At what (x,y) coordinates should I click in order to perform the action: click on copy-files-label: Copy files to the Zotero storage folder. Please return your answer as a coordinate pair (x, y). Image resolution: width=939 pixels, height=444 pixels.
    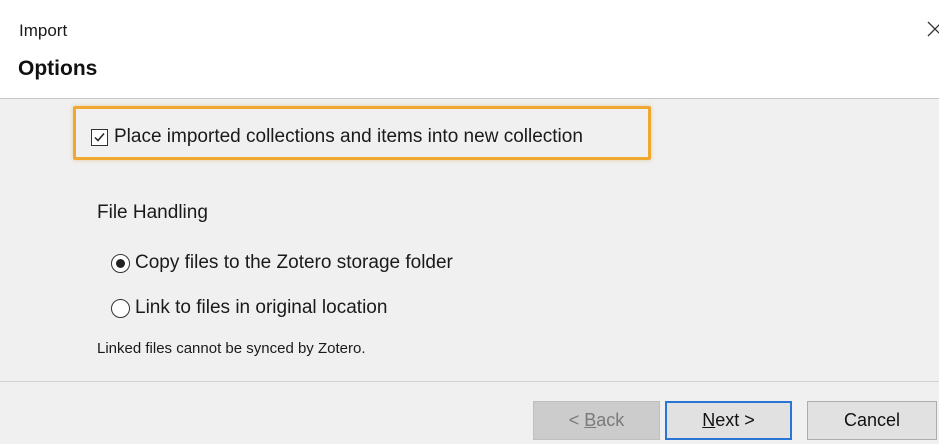
    Looking at the image, I should click on (294, 262).